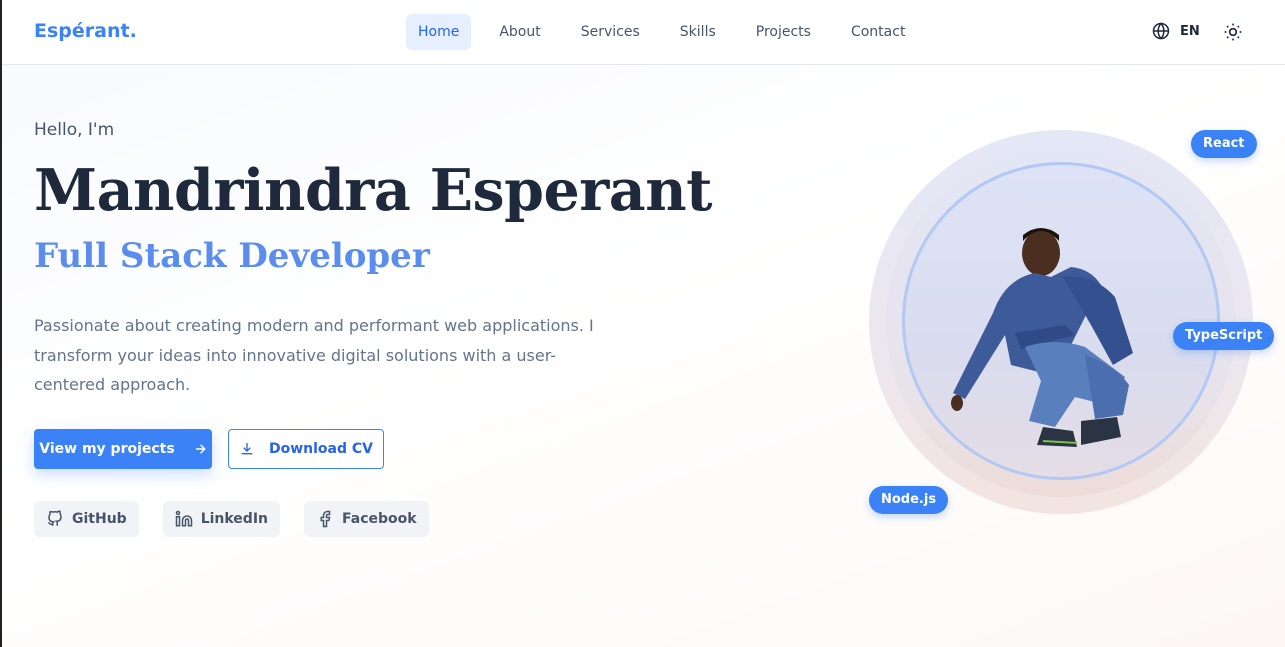  Describe the element at coordinates (99, 519) in the screenshot. I see `github-label: GitHub` at that location.